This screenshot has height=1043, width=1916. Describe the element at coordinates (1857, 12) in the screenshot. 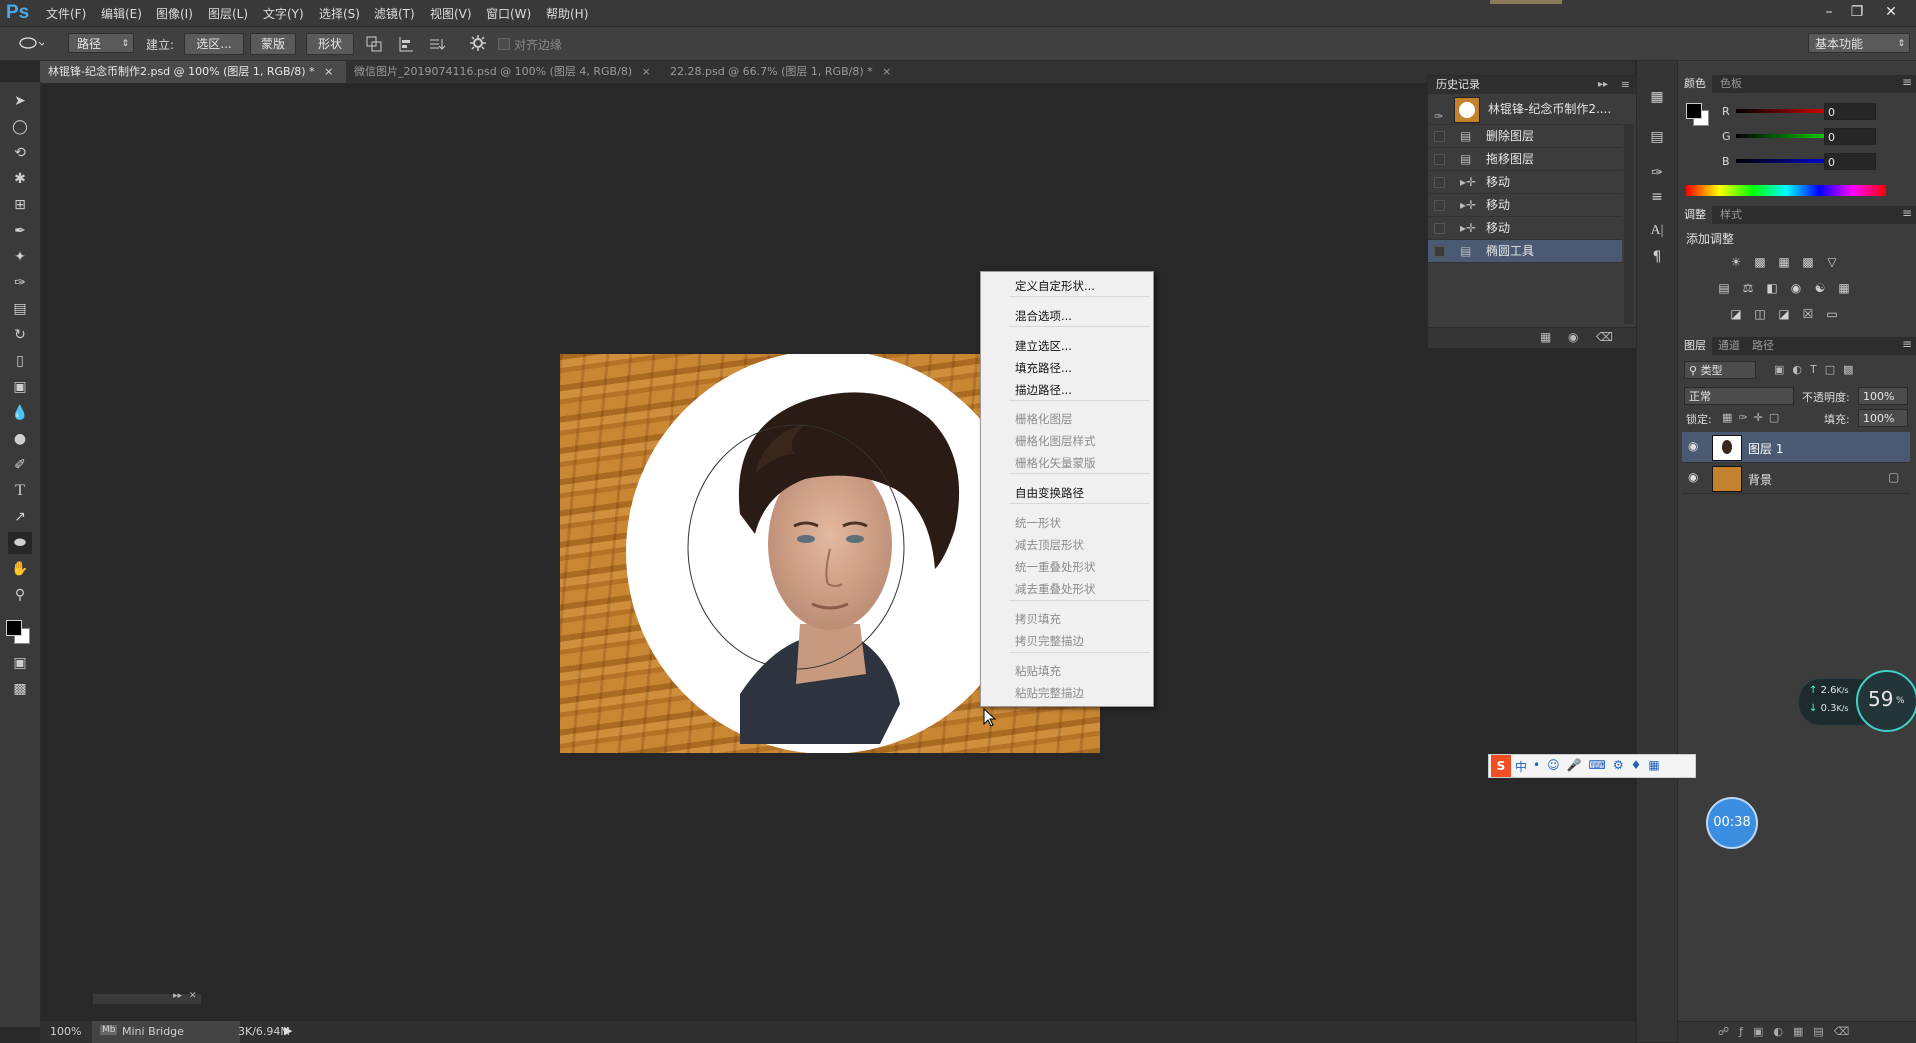

I see `restore-icon: ❐` at that location.